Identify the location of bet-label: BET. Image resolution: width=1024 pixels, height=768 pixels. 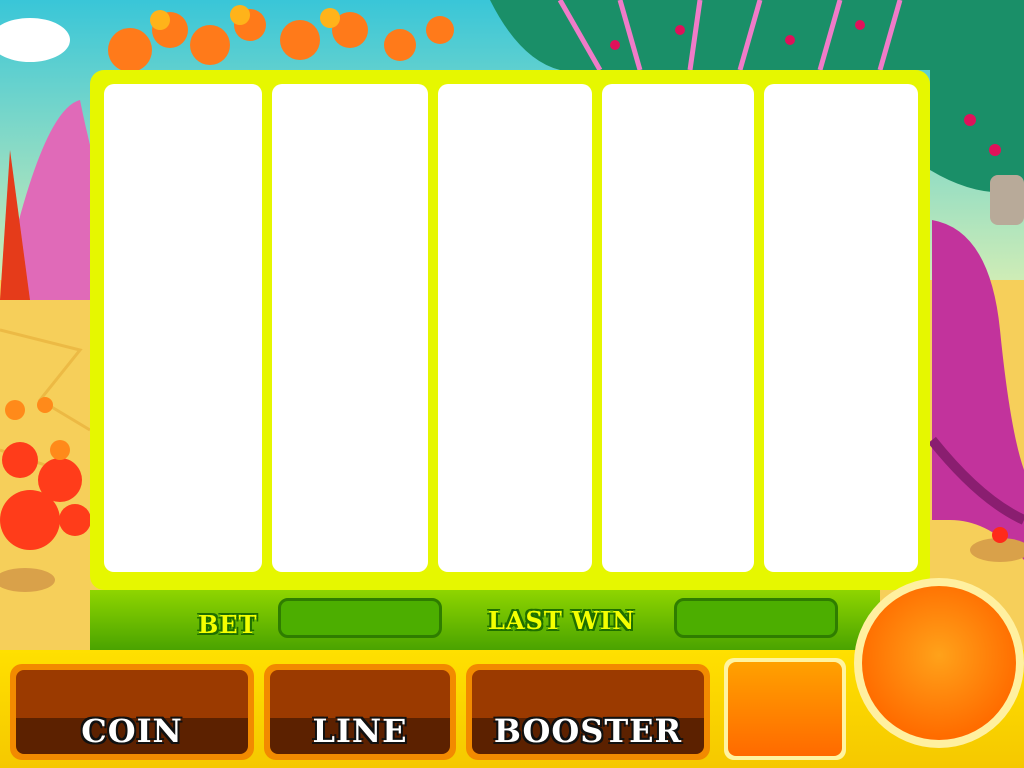
(228, 624).